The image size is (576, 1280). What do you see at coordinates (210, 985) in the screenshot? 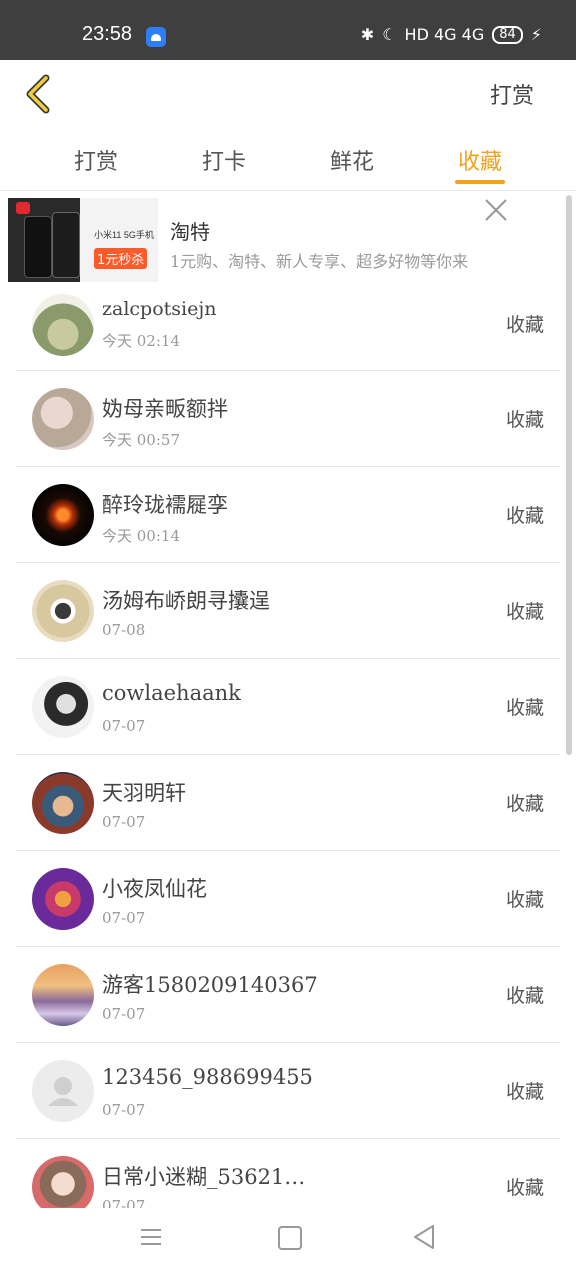
I see `user-name: 游客1580209140367` at bounding box center [210, 985].